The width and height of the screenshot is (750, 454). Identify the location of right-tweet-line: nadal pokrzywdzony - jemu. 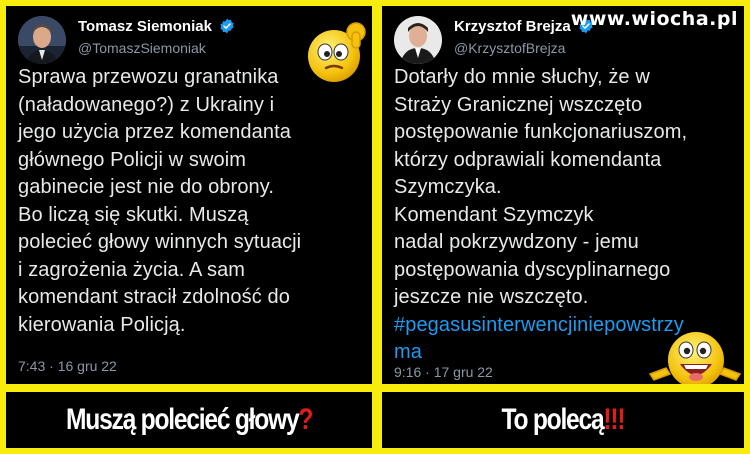
(516, 242).